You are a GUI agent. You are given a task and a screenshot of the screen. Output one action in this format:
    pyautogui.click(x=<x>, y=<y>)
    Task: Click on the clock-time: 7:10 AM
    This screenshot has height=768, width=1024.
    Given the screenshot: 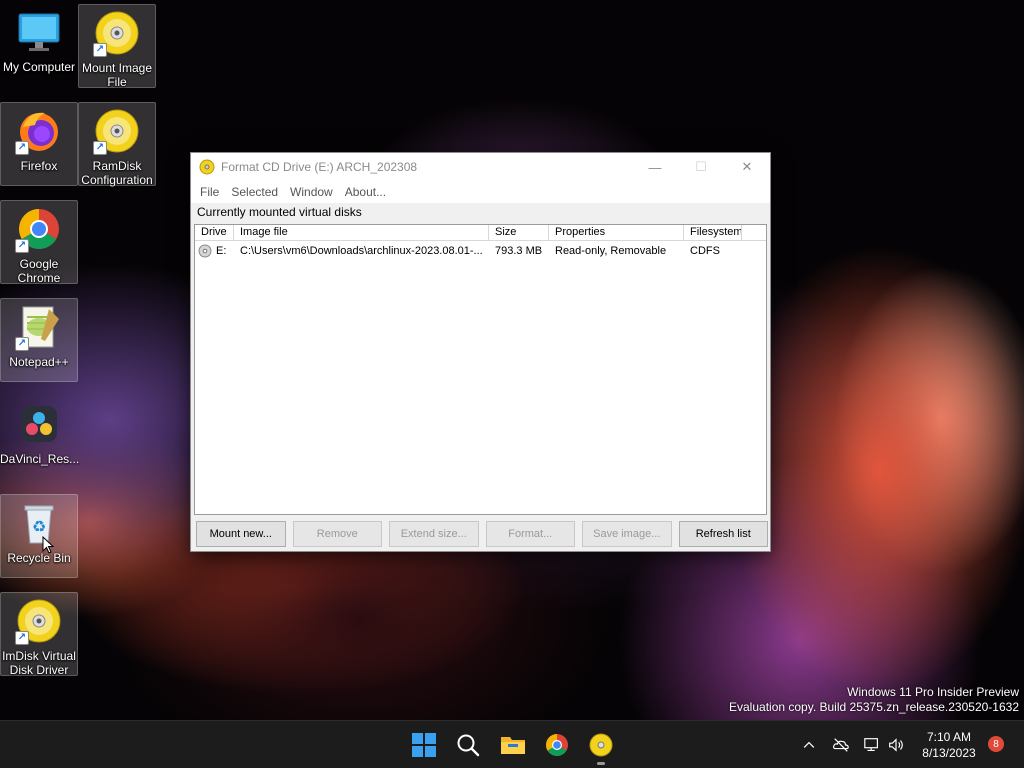 What is the action you would take?
    pyautogui.click(x=949, y=737)
    